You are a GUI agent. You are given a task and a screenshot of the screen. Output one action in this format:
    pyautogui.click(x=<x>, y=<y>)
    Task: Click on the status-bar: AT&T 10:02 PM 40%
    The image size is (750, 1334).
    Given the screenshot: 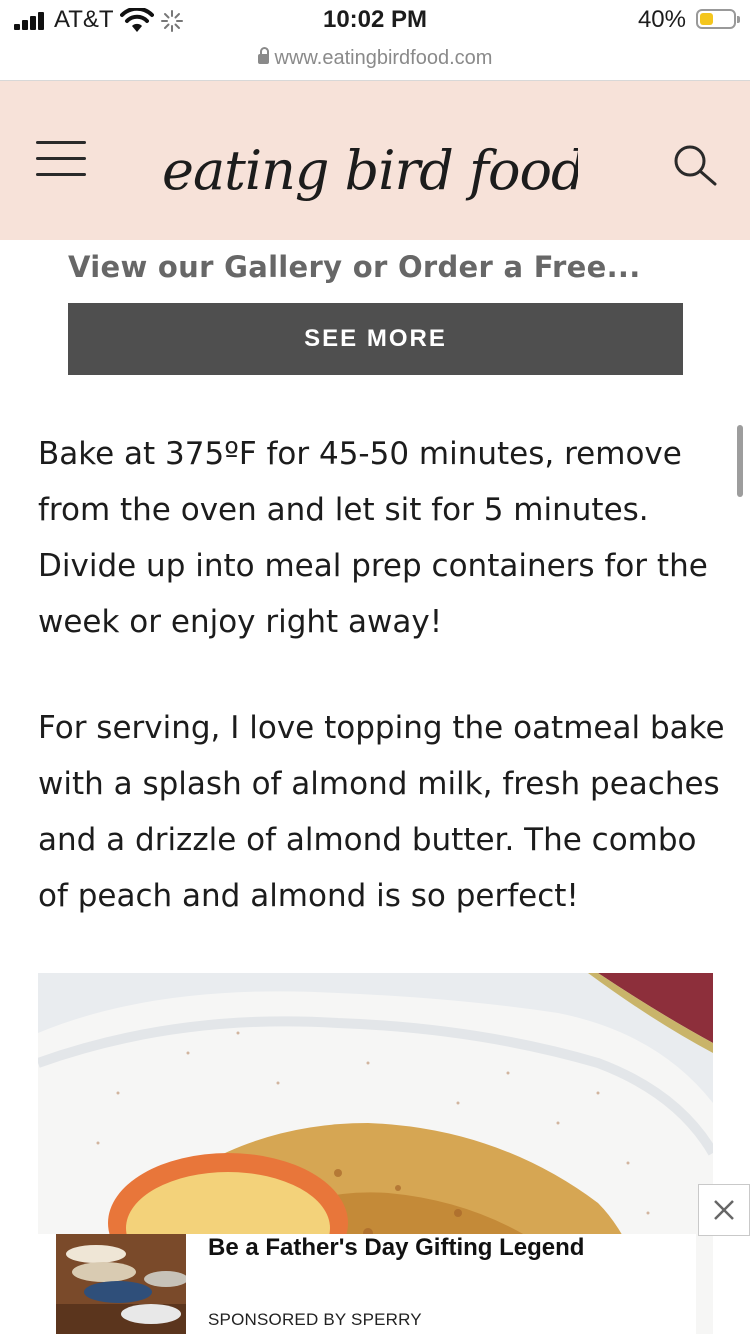 What is the action you would take?
    pyautogui.click(x=375, y=21)
    